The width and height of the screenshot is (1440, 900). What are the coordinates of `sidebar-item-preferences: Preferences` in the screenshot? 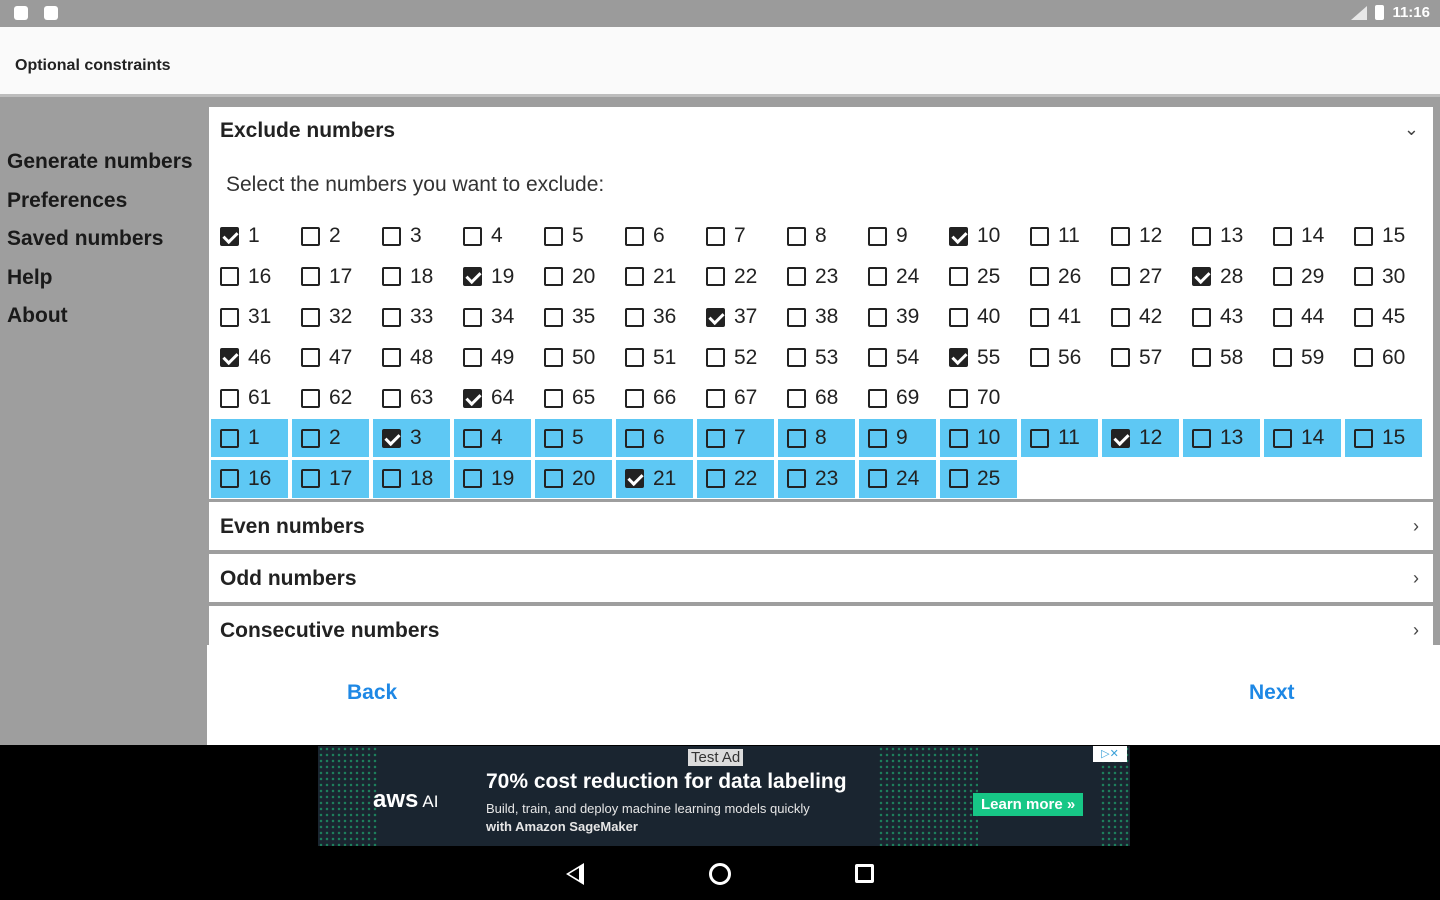 It's located at (103, 204).